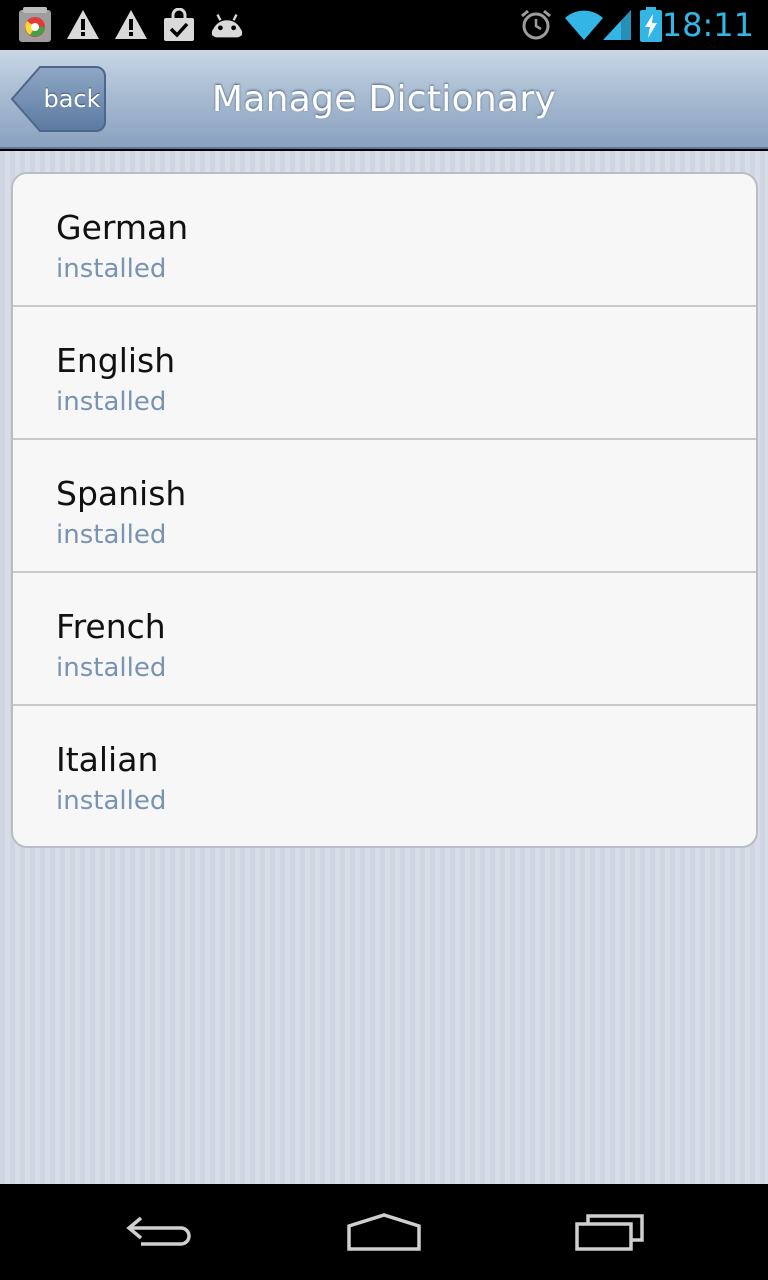  Describe the element at coordinates (584, 25) in the screenshot. I see `wifi-icon` at that location.